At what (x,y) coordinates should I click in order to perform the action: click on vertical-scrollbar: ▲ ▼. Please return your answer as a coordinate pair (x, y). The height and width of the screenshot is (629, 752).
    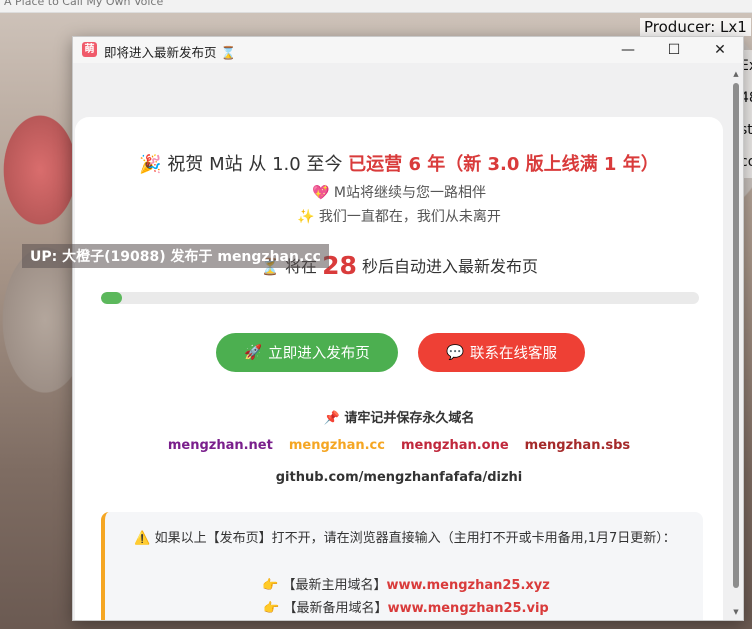
    Looking at the image, I should click on (736, 343).